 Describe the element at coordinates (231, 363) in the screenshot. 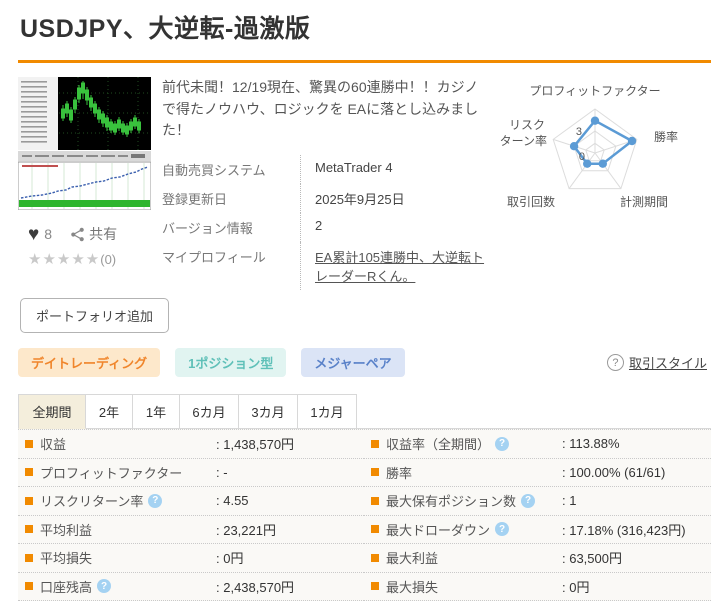

I see `tag-one-position: 1ポジション型` at that location.